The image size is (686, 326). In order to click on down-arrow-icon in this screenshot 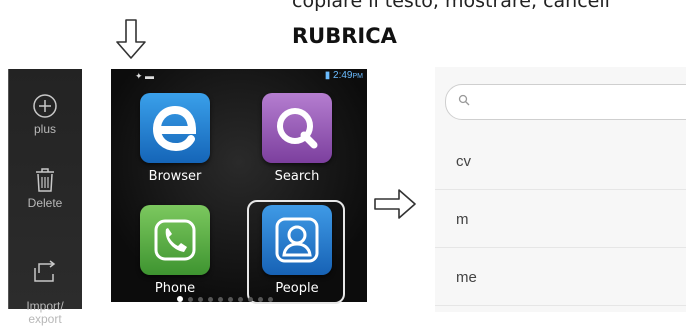, I will do `click(131, 39)`.